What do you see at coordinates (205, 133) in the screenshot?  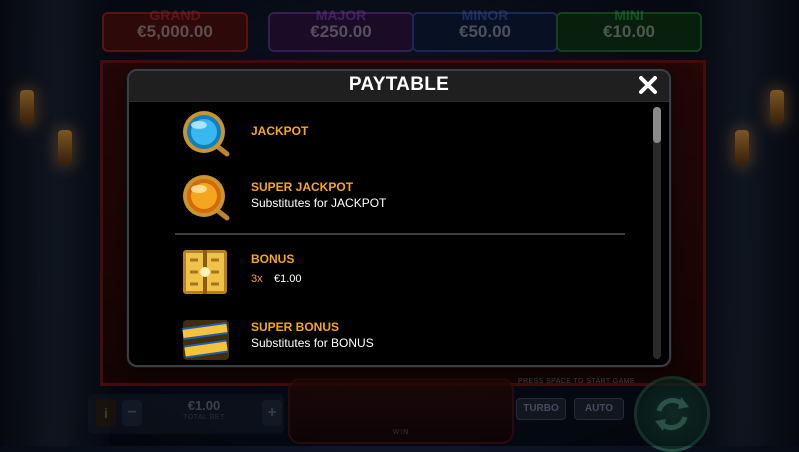 I see `blue-jackpot-orb-icon` at bounding box center [205, 133].